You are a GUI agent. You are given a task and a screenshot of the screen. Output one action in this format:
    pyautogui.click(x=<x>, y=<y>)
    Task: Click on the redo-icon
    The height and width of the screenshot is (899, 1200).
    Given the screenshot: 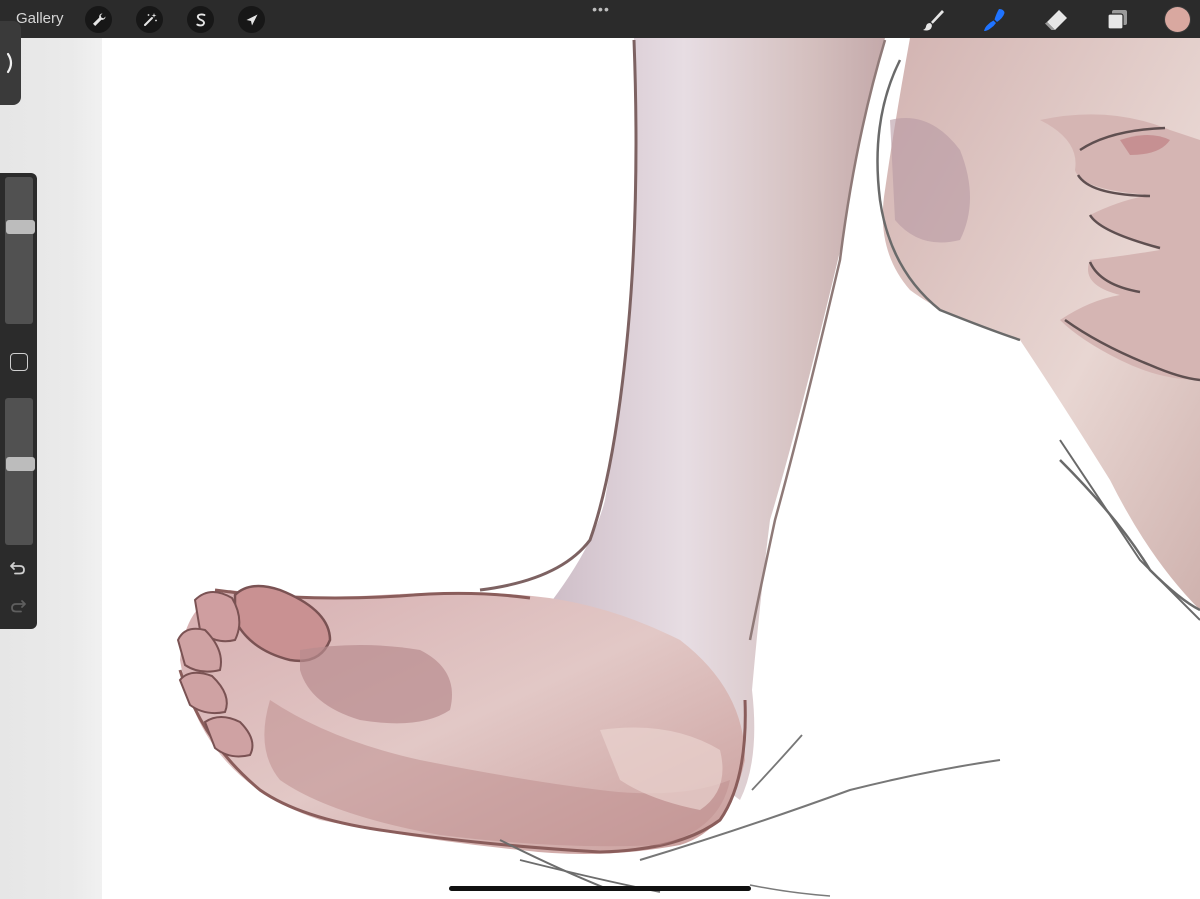 What is the action you would take?
    pyautogui.click(x=18, y=606)
    